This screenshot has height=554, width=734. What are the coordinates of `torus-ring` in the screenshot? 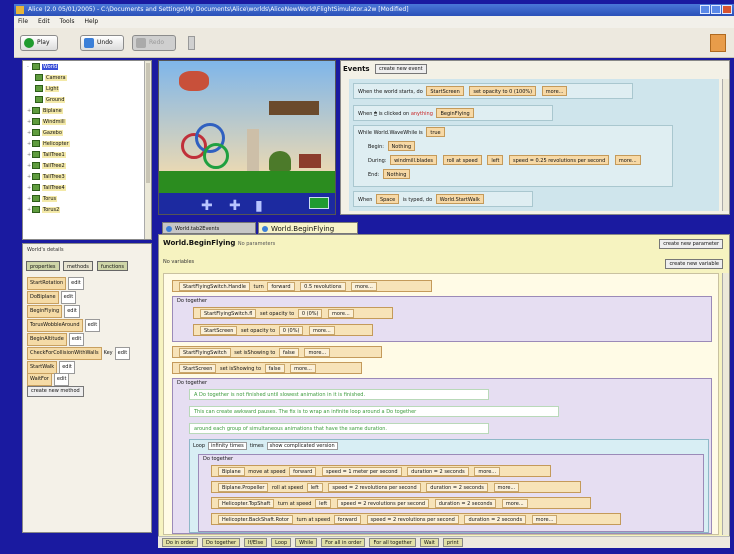 It's located at (216, 156).